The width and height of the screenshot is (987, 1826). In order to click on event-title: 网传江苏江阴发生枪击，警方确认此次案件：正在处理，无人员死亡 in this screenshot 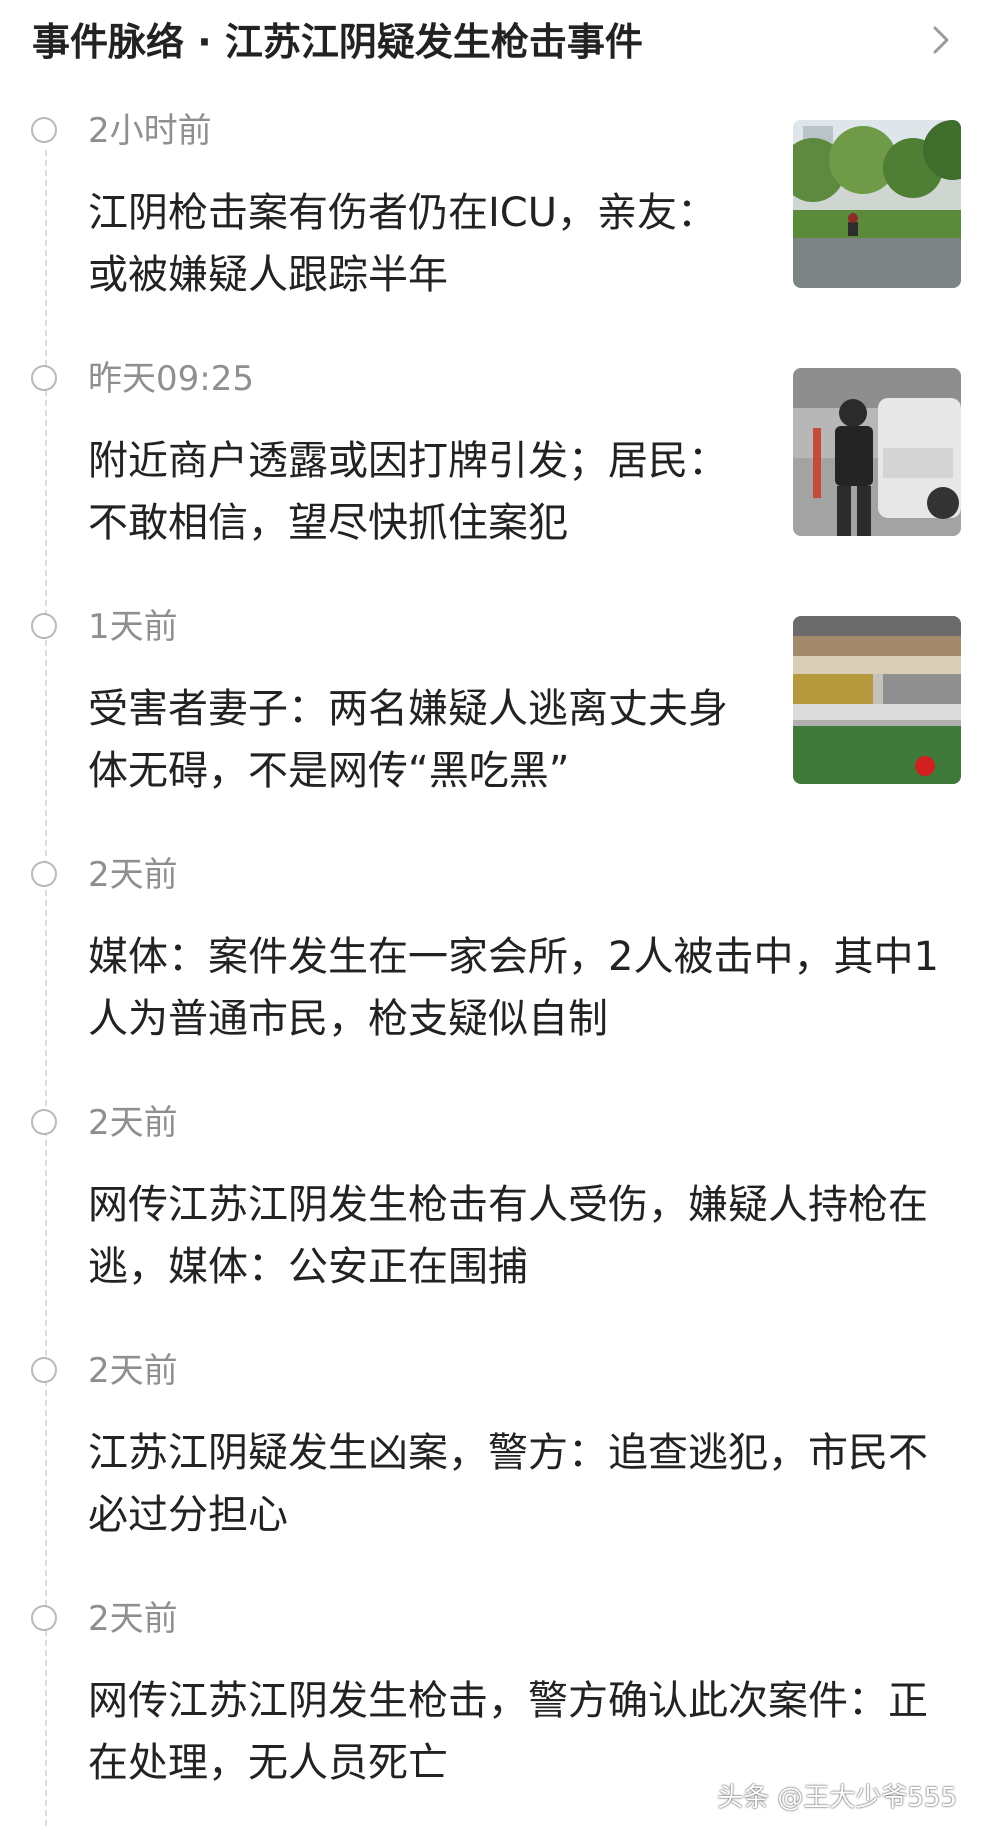, I will do `click(518, 1732)`.